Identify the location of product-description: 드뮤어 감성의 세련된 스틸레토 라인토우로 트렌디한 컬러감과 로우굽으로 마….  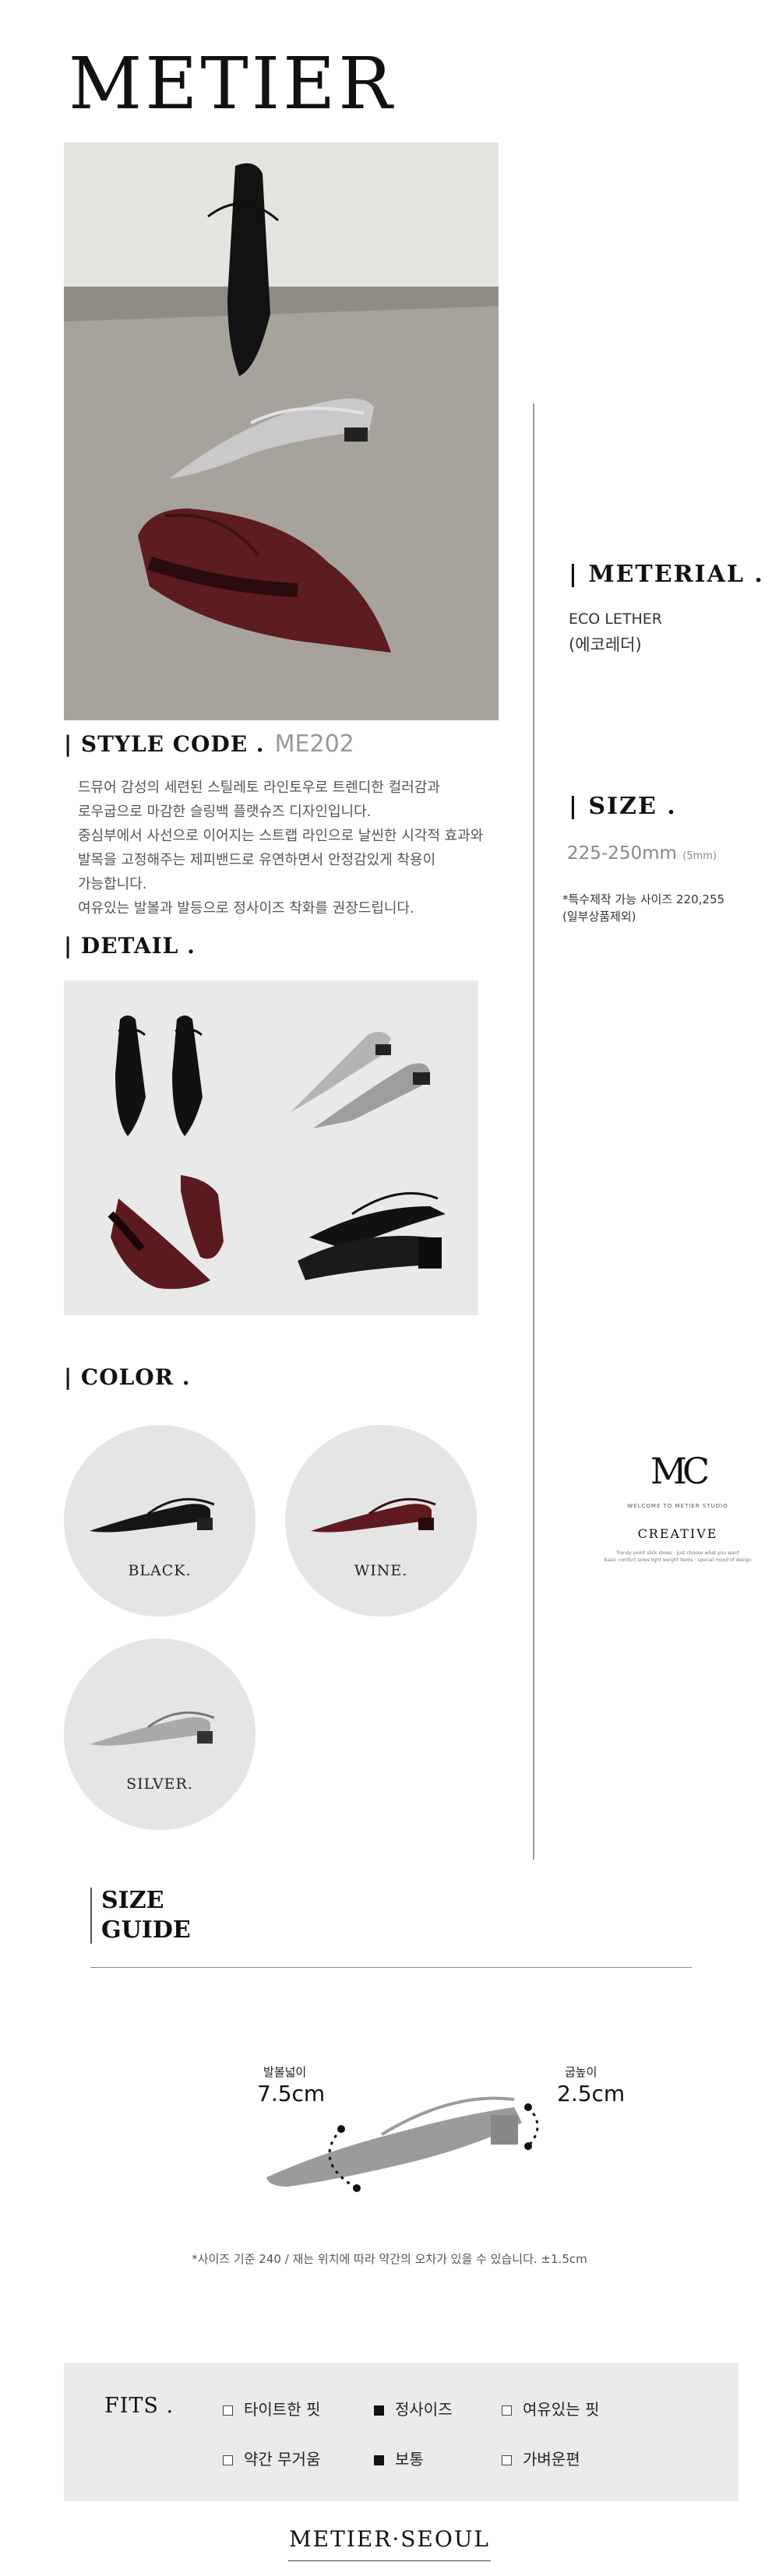
(280, 848).